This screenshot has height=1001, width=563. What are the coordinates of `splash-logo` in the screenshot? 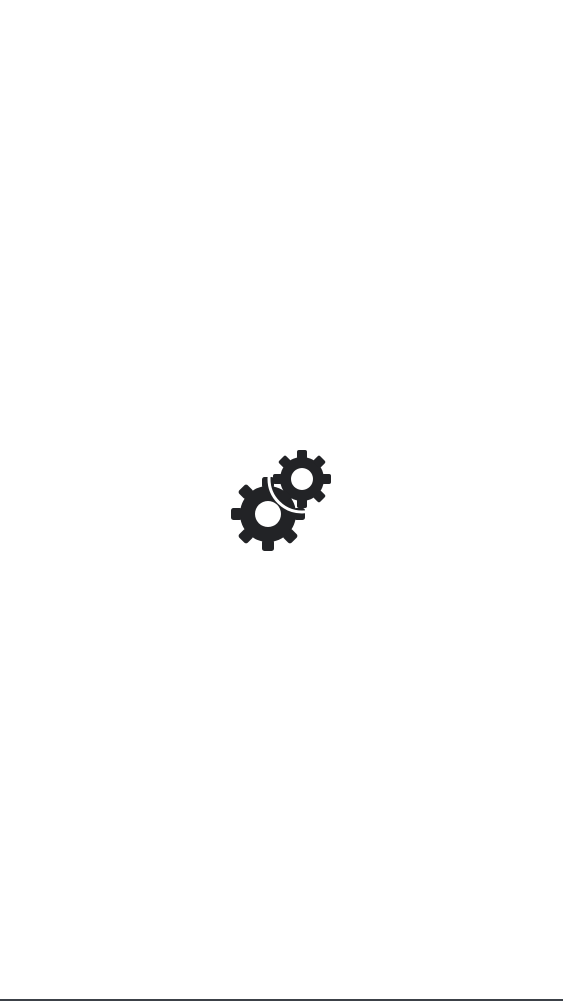 It's located at (282, 501).